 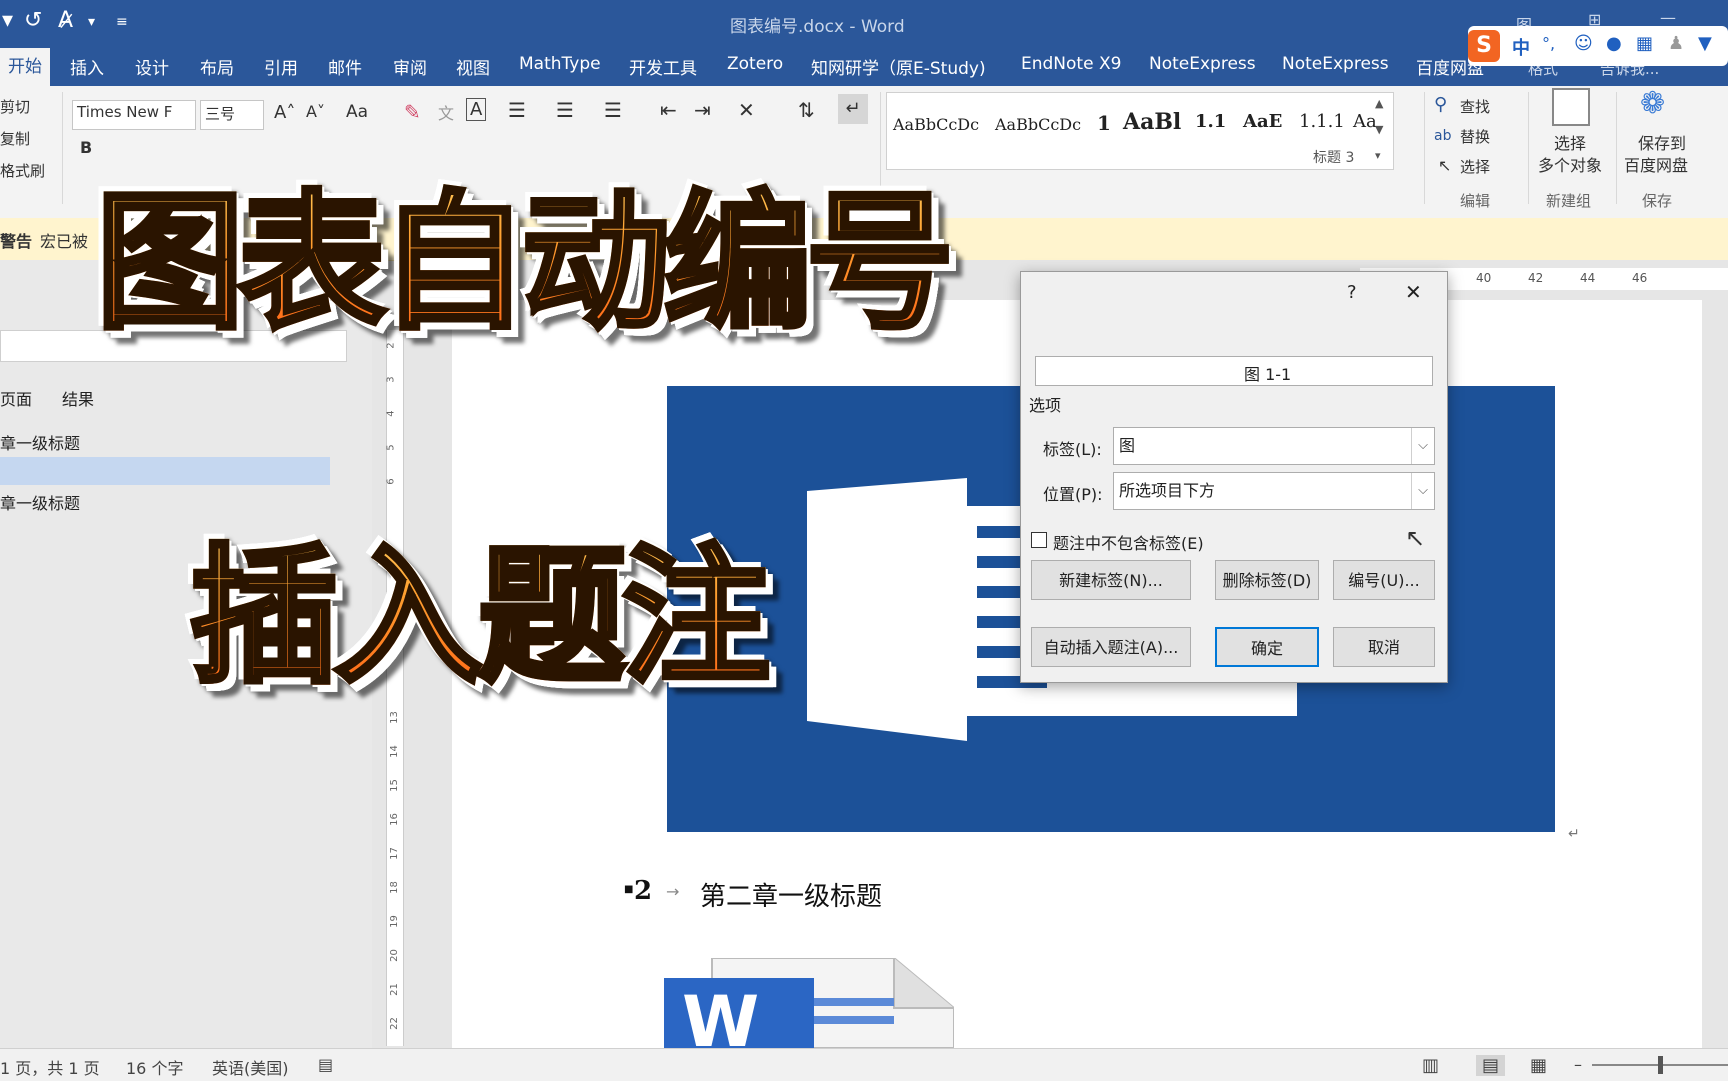 I want to click on select-objects-label-1: 选择, so click(x=1570, y=142).